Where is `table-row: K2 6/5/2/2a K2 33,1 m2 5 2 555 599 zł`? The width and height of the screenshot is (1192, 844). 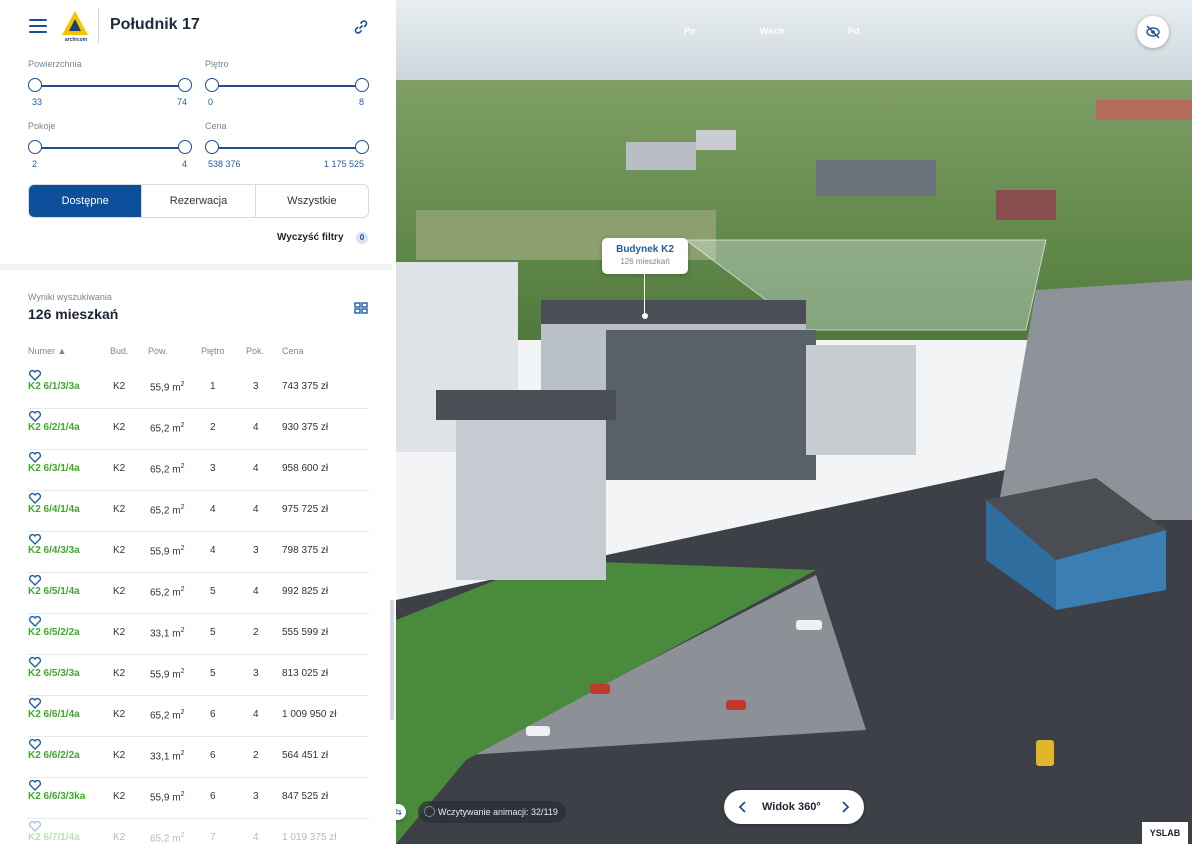
table-row: K2 6/5/2/2a K2 33,1 m2 5 2 555 599 zł is located at coordinates (198, 634).